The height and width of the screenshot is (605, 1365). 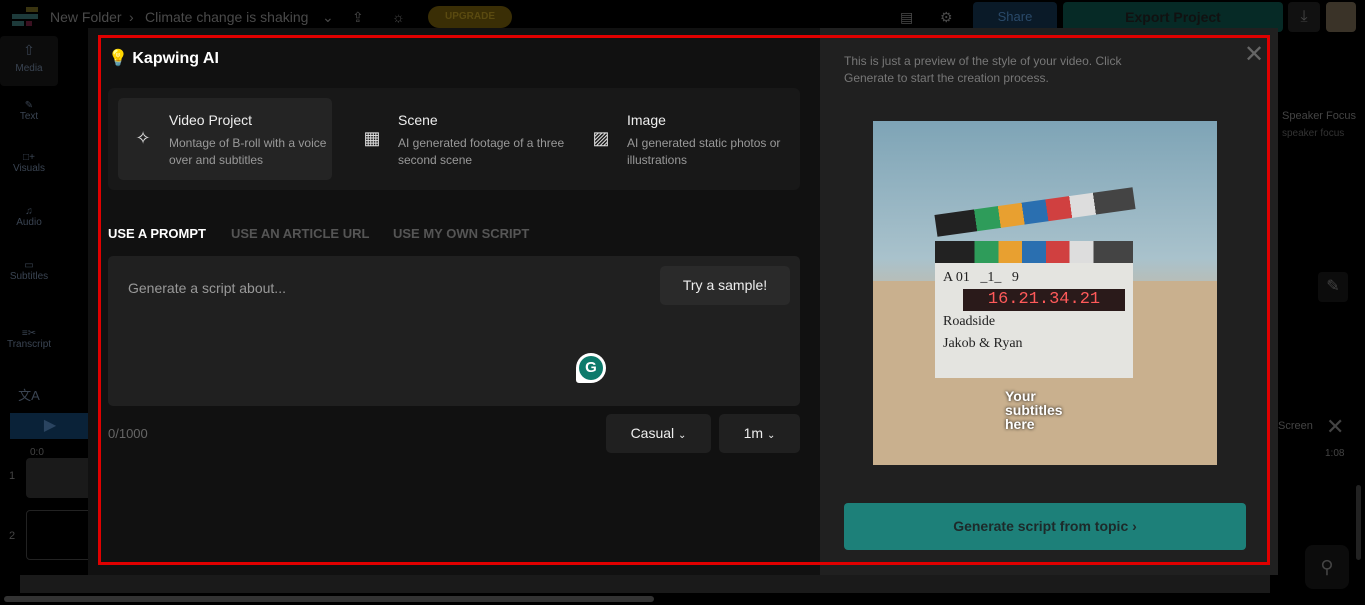 I want to click on card-title: Image, so click(x=646, y=120).